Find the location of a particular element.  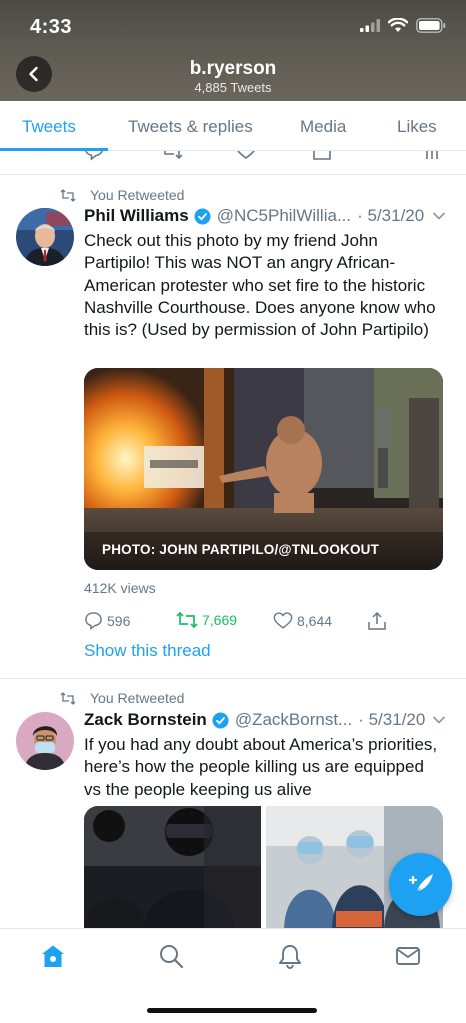

home-icon is located at coordinates (53, 956).